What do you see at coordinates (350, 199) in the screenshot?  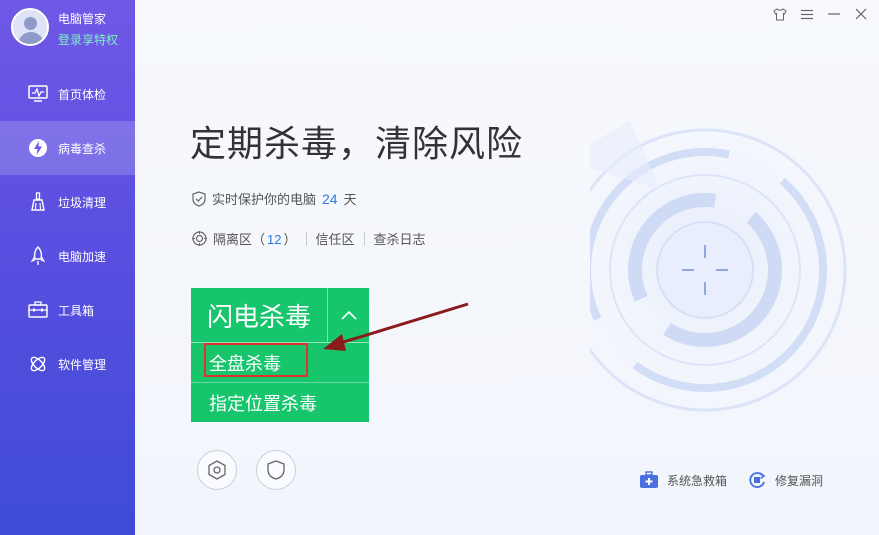 I see `protection-unit: 天` at bounding box center [350, 199].